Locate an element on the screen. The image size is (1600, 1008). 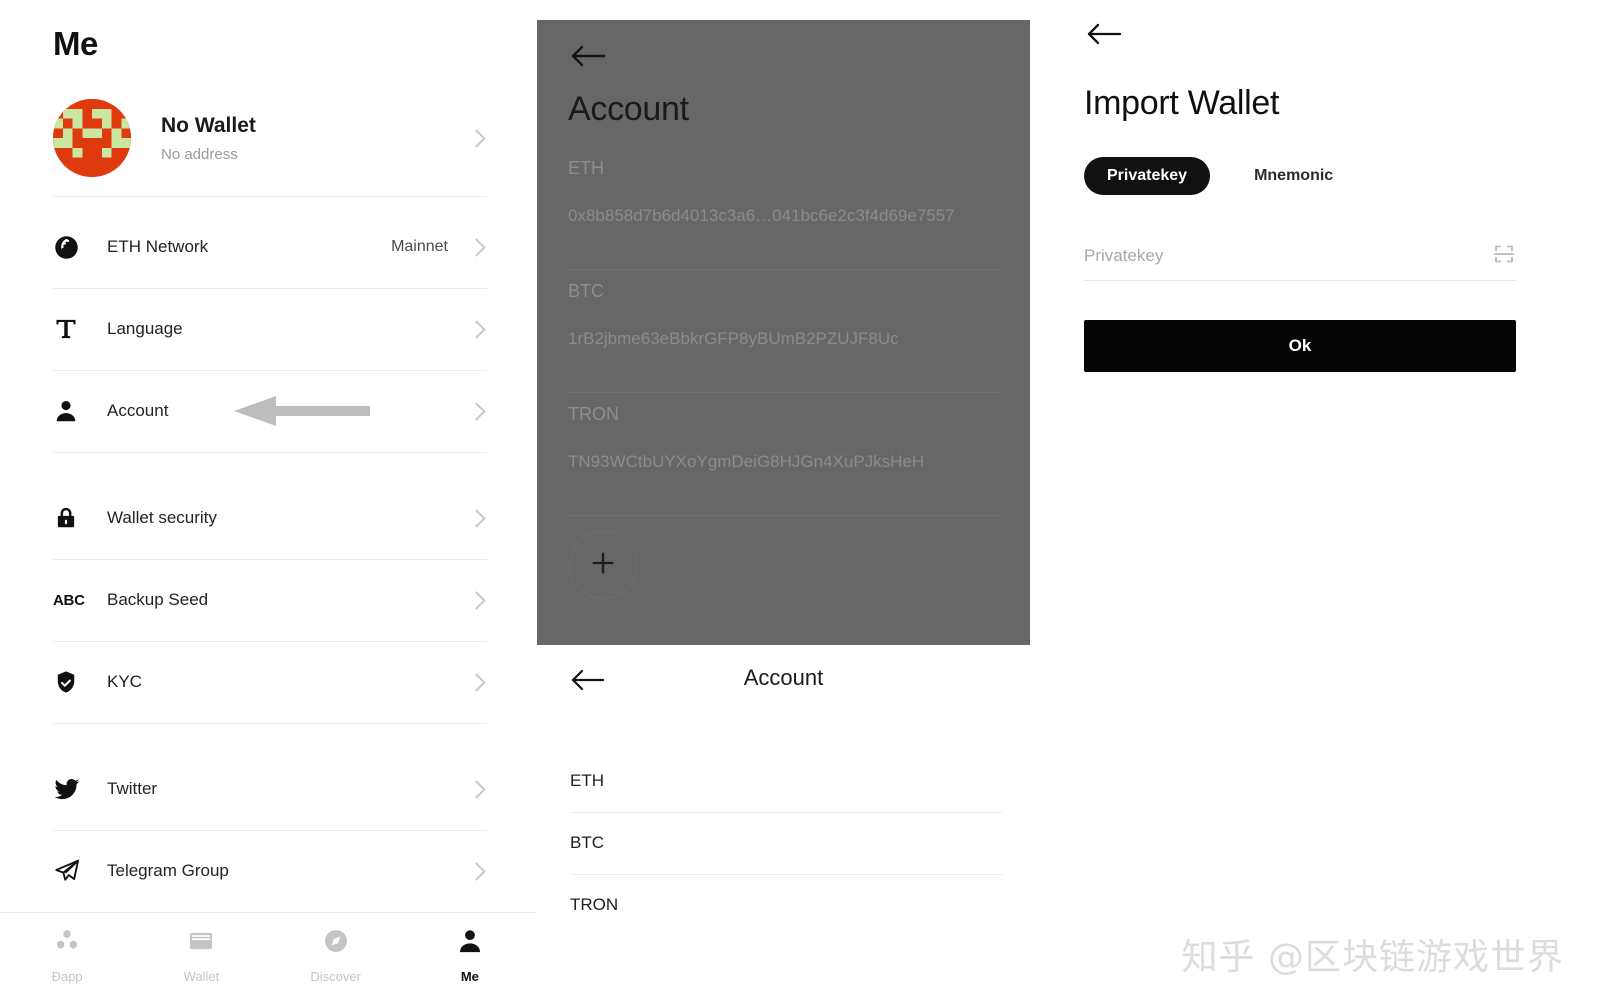
settings-item-label: Twitter is located at coordinates (132, 788).